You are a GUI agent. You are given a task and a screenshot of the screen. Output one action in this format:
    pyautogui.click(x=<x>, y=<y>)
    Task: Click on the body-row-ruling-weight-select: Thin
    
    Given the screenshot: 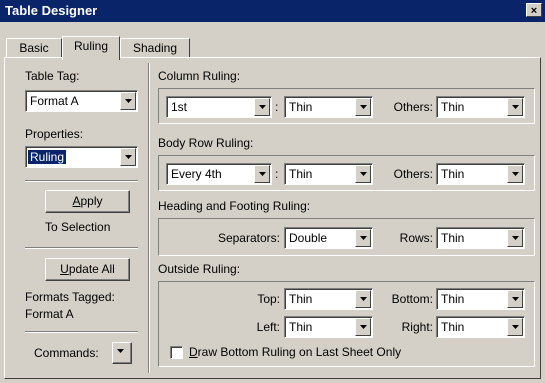 What is the action you would take?
    pyautogui.click(x=328, y=174)
    